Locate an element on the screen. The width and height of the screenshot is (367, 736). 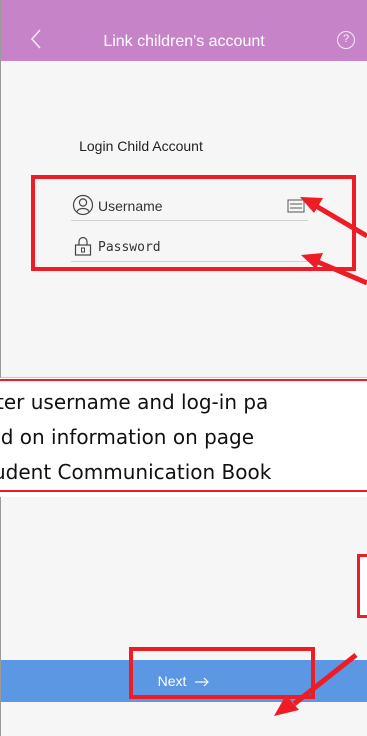
caption-line-1: ter username and log-in pa is located at coordinates (134, 402).